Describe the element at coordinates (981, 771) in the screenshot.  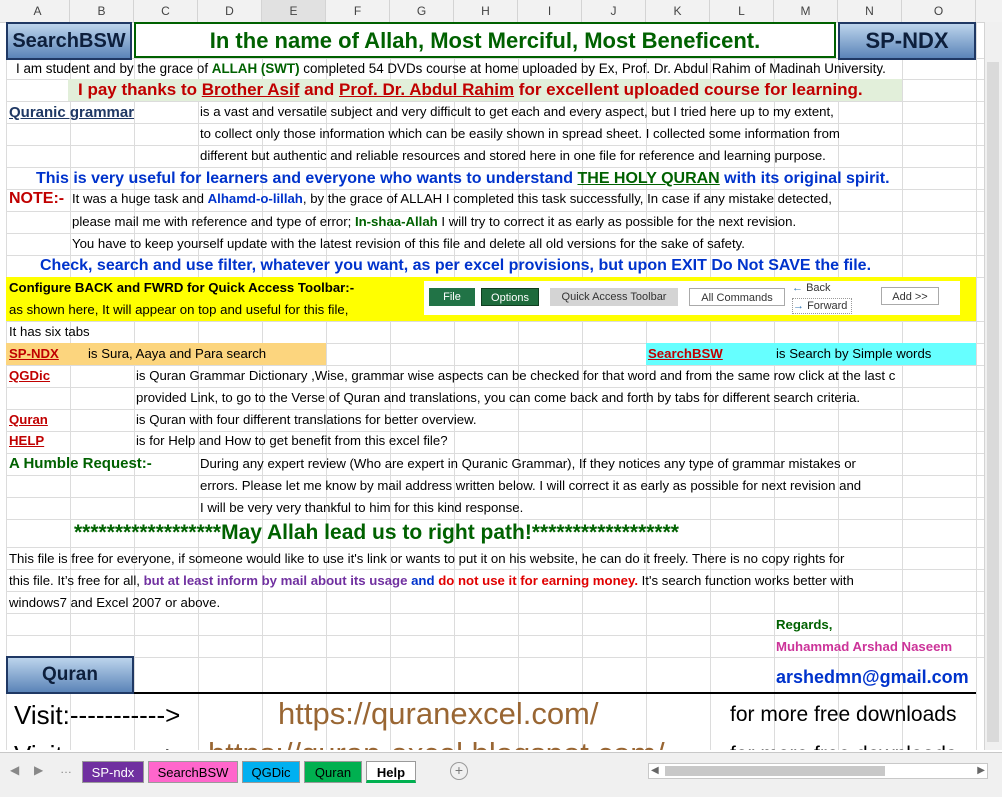
I see `h-scroll-right-icon: ▶` at that location.